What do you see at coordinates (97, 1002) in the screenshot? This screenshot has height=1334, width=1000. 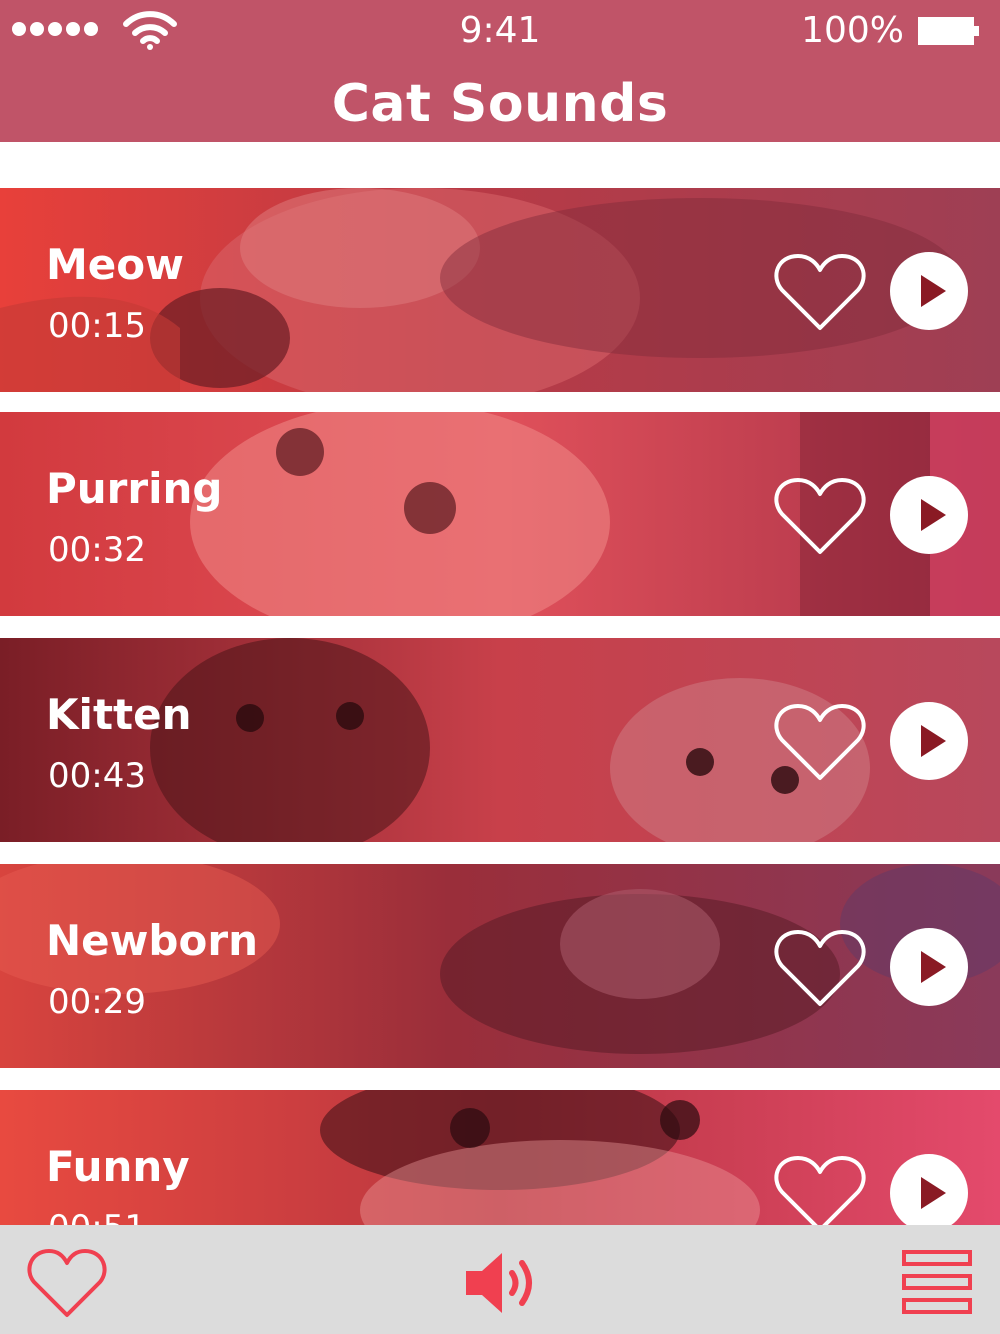 I see `sound-duration: 00:29` at bounding box center [97, 1002].